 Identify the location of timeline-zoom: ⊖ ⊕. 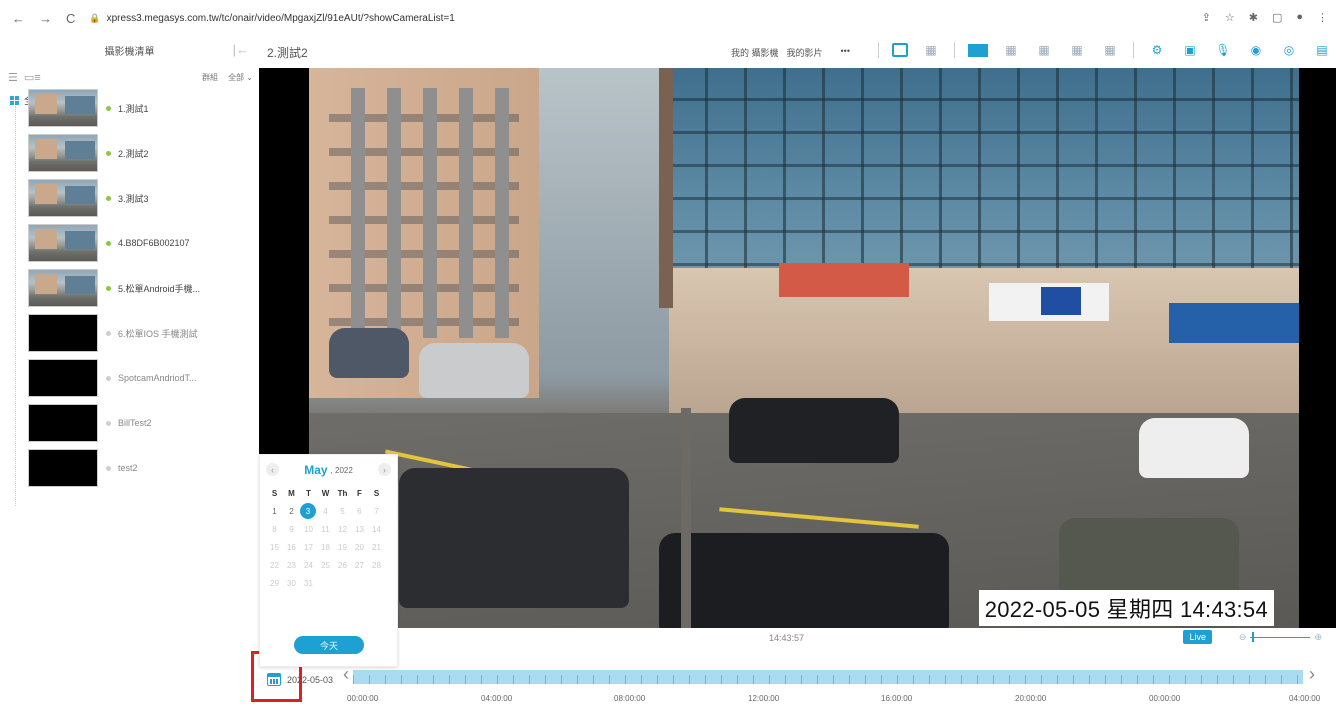
(1280, 637).